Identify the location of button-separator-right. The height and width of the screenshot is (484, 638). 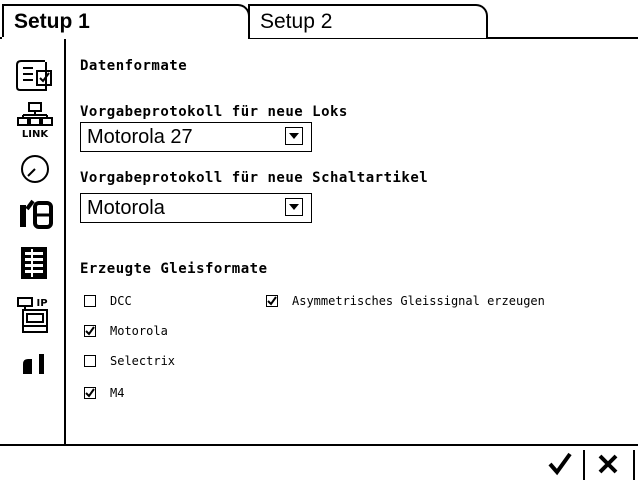
(634, 465).